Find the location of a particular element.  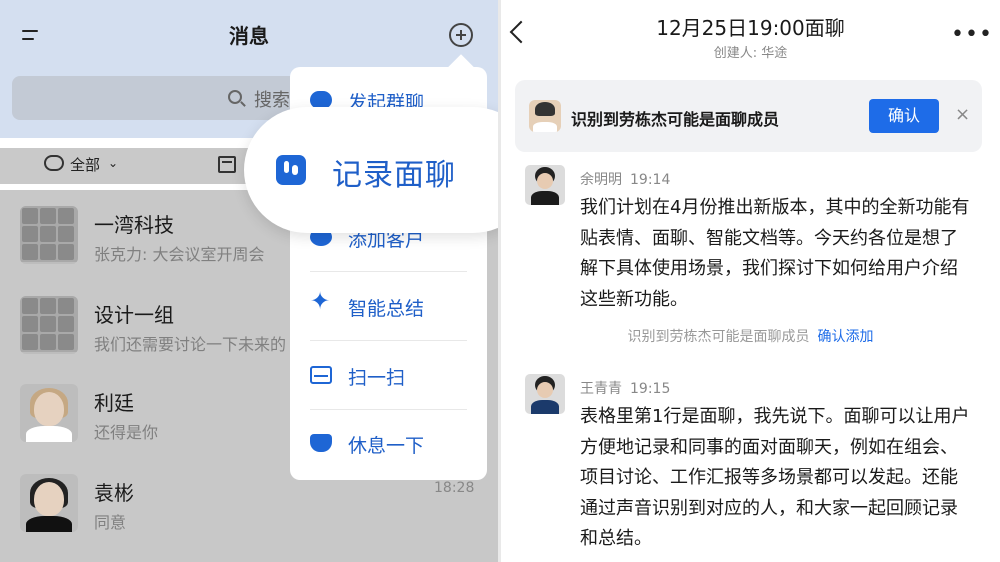

more-icon: ••• is located at coordinates (972, 34).